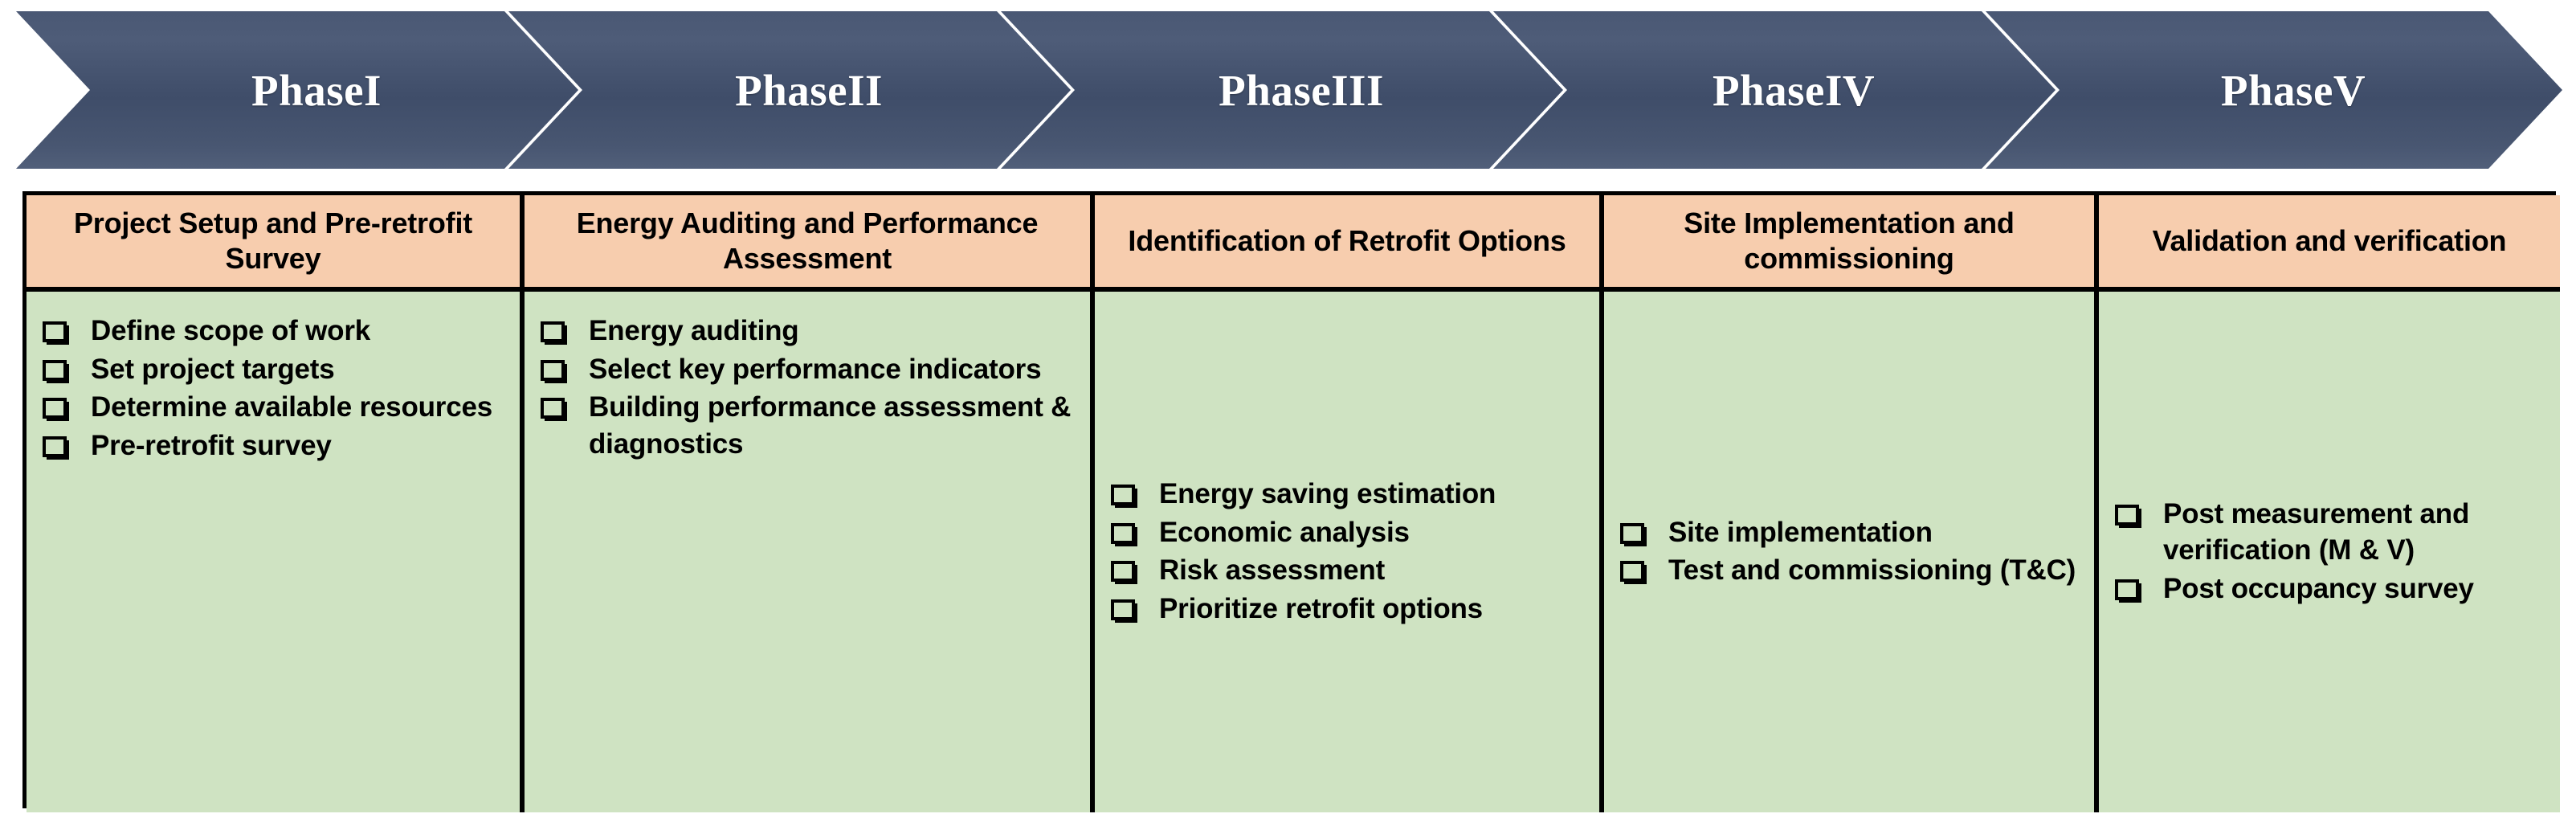 The height and width of the screenshot is (822, 2576). What do you see at coordinates (1327, 493) in the screenshot?
I see `list-item-label: Energy saving estimation` at bounding box center [1327, 493].